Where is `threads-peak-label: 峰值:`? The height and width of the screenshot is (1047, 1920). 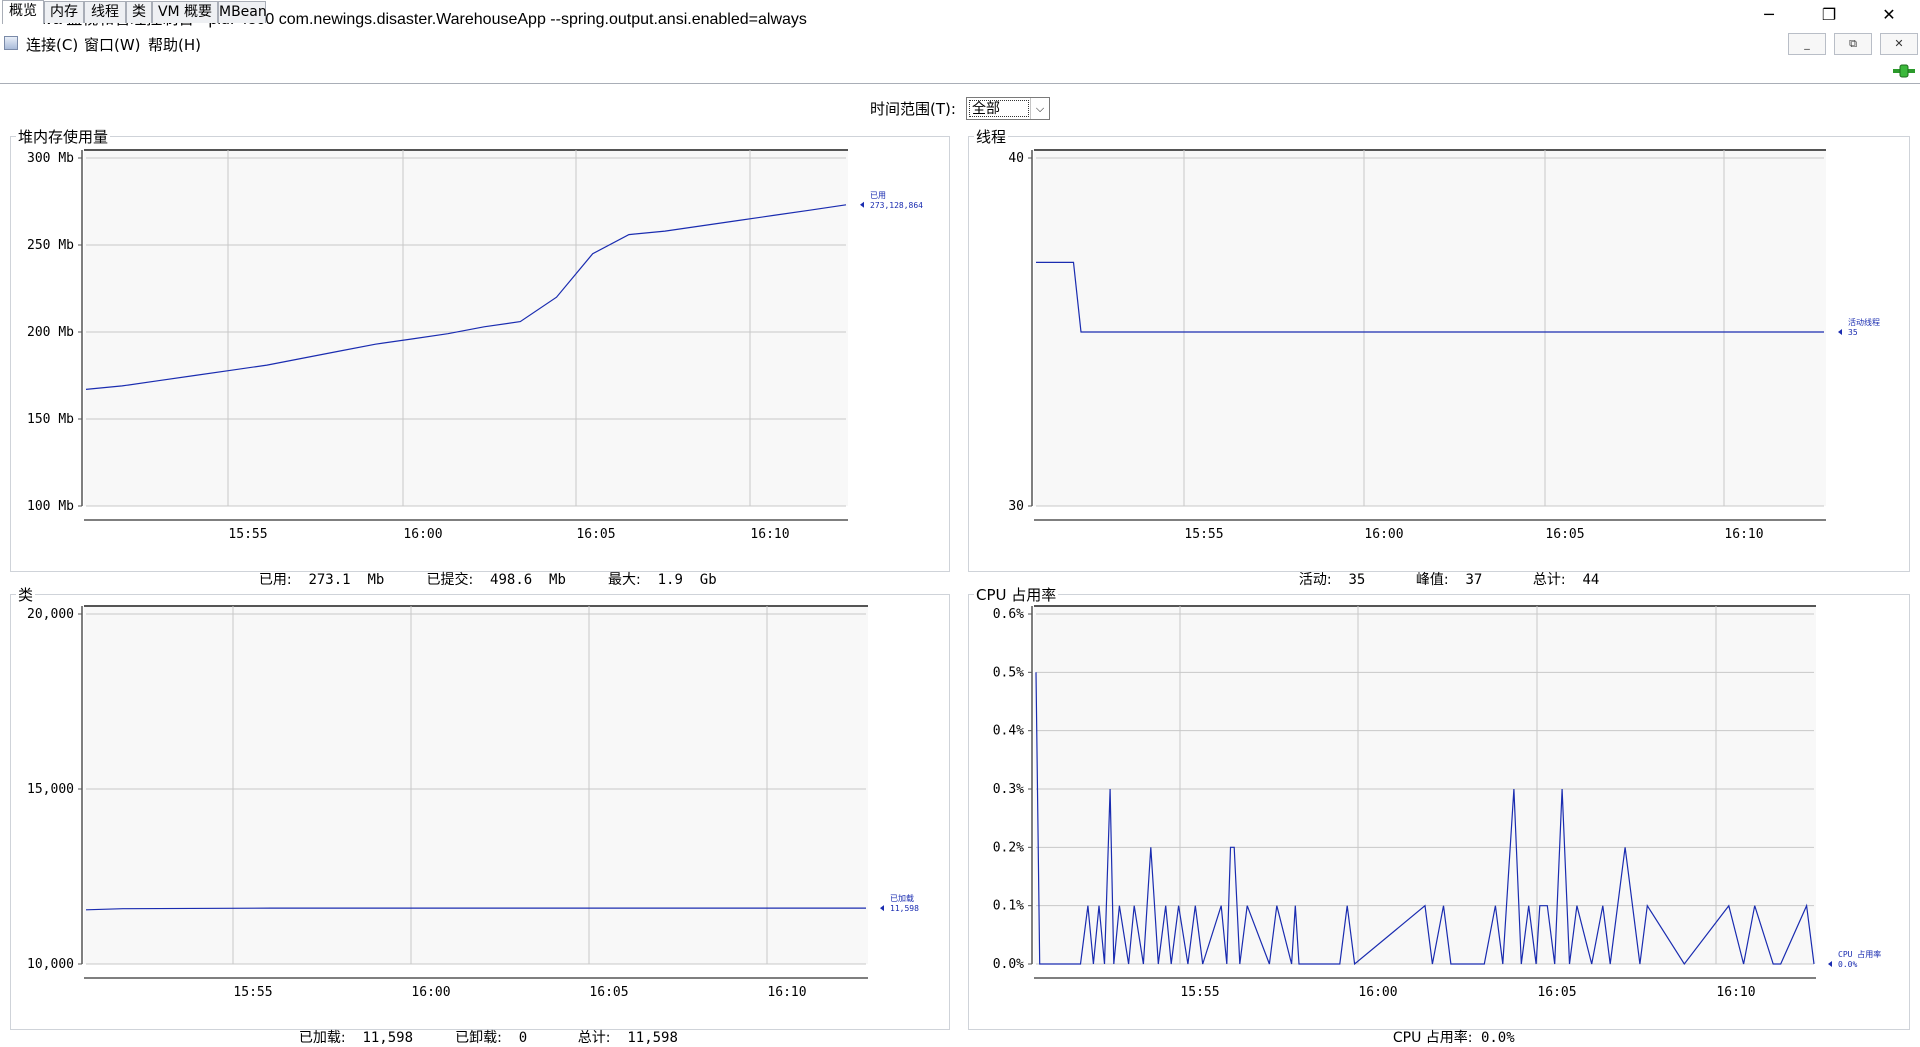 threads-peak-label: 峰值: is located at coordinates (1432, 580).